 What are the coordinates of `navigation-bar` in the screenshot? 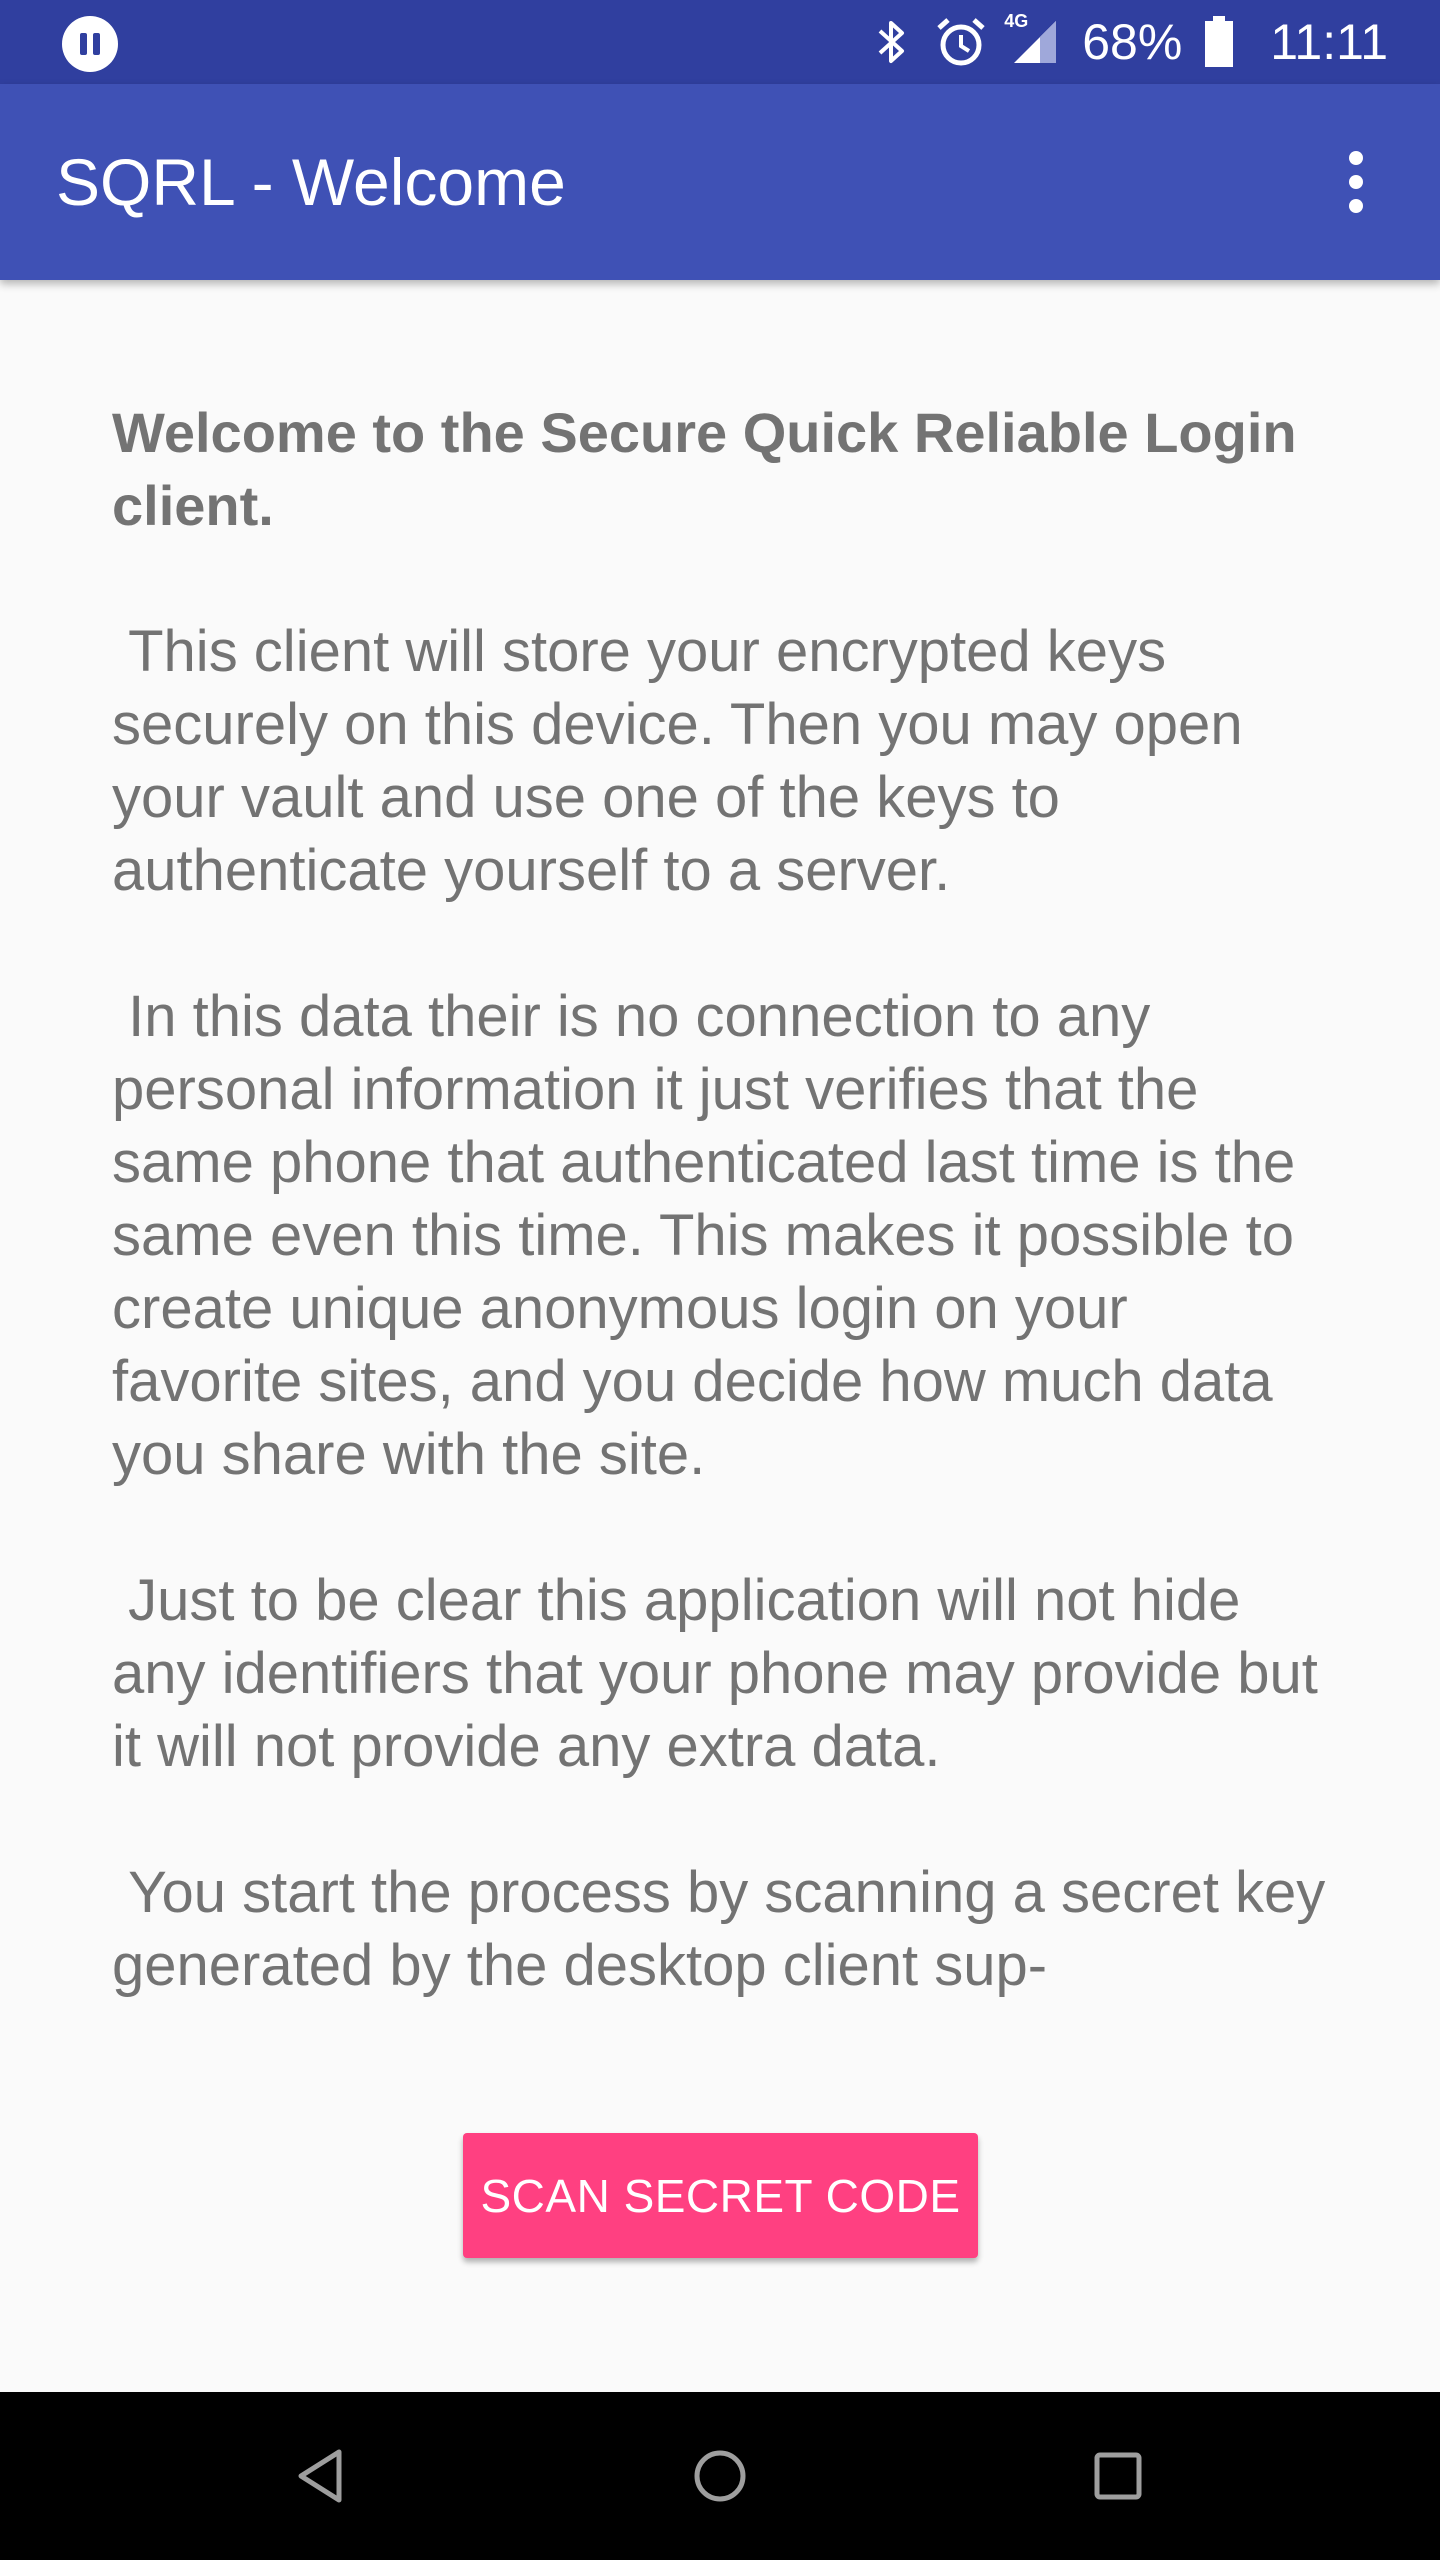 It's located at (720, 2476).